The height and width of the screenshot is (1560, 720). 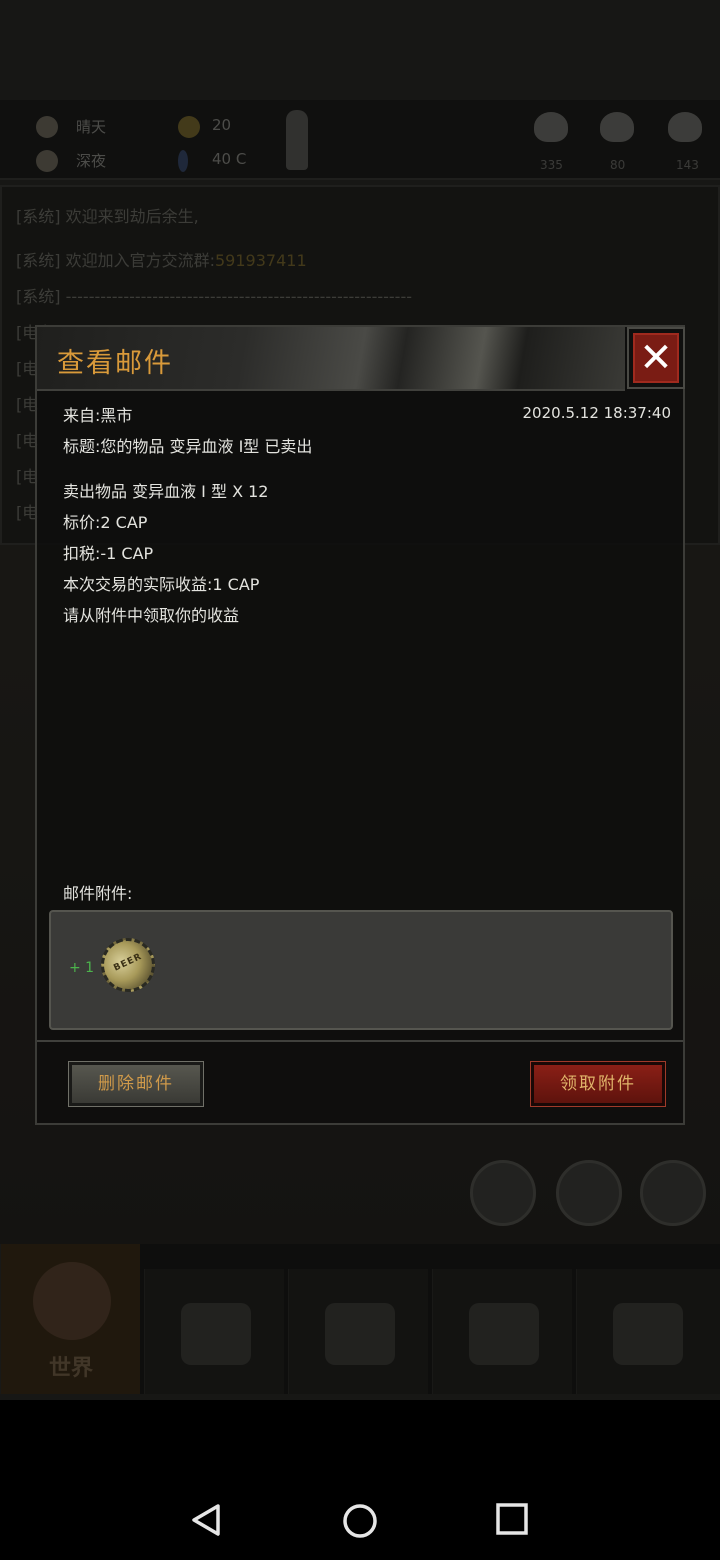 I want to click on mail-body-line: 本次交易的实际收益:1 CAP, so click(x=161, y=584).